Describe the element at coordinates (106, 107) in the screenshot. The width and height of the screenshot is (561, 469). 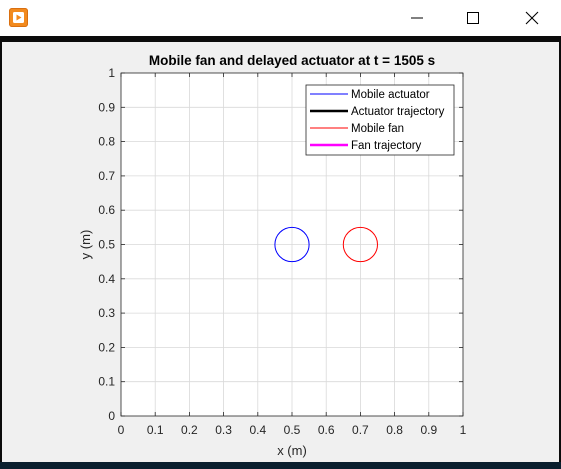
I see `y-tick-label: 0.9` at that location.